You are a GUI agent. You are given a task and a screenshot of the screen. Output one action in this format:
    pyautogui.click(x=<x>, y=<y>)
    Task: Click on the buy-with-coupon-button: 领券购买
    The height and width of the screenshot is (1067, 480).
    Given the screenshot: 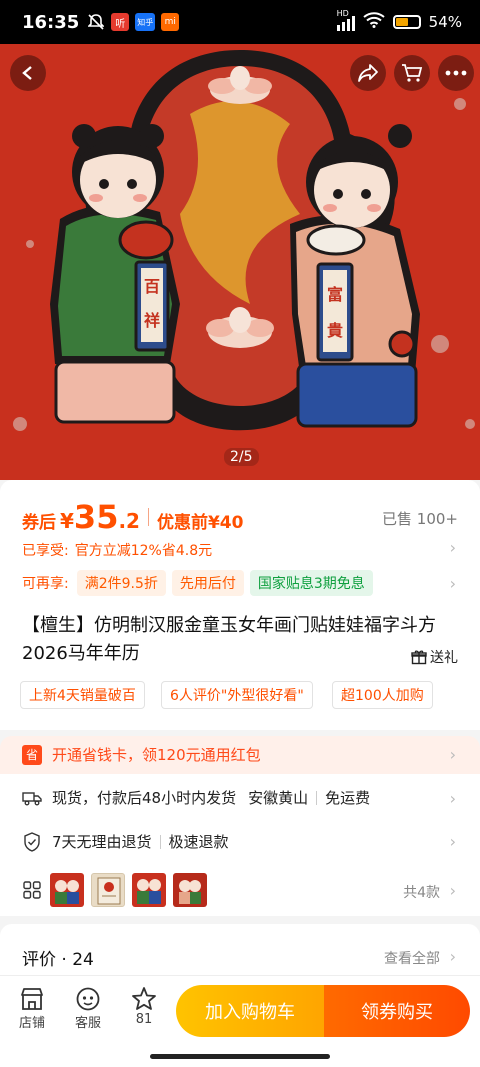 What is the action you would take?
    pyautogui.click(x=397, y=1011)
    